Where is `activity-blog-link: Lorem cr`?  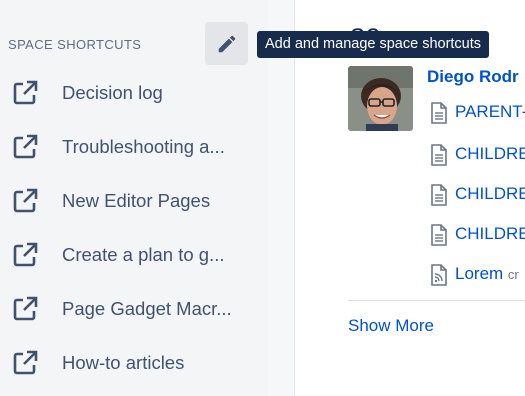 activity-blog-link: Lorem cr is located at coordinates (477, 275).